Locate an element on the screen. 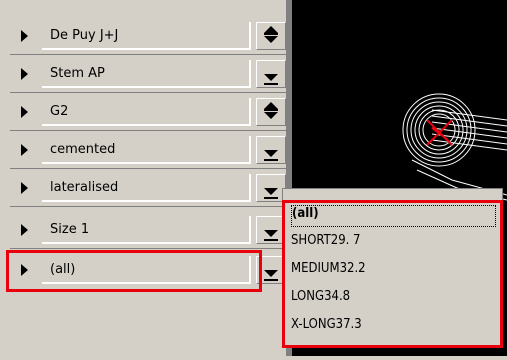  manufacturer-stepper is located at coordinates (271, 36).